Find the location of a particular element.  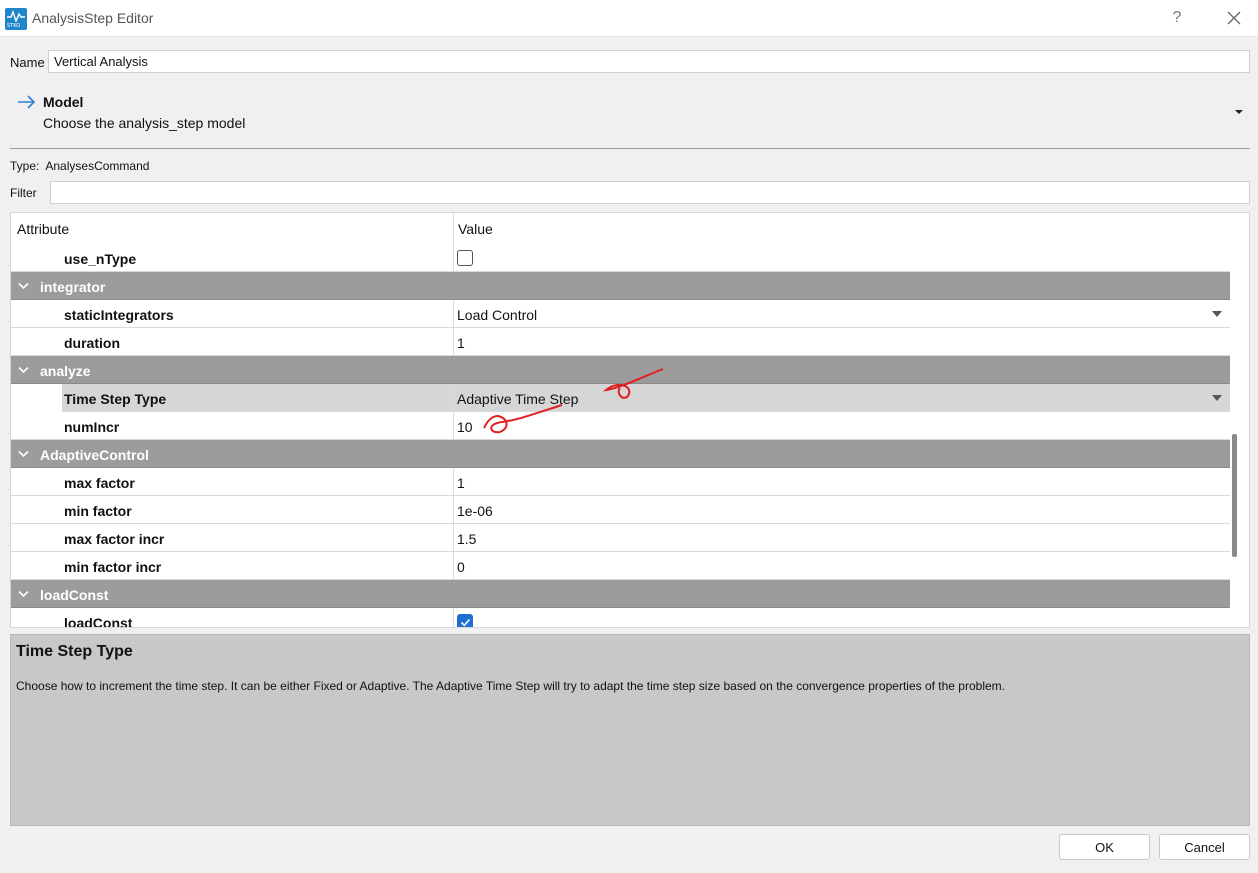

attribute-label: loadConst is located at coordinates (98, 621).